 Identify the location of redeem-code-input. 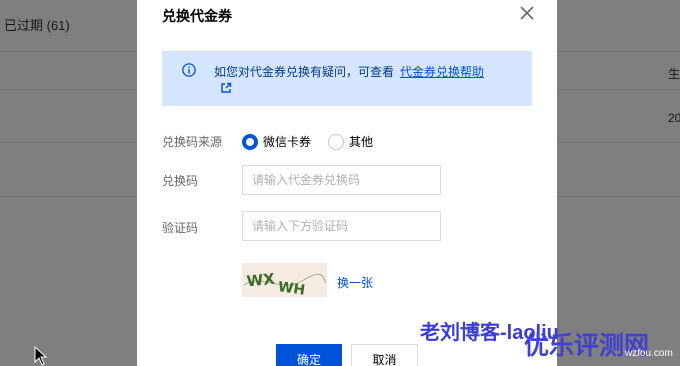
(341, 180).